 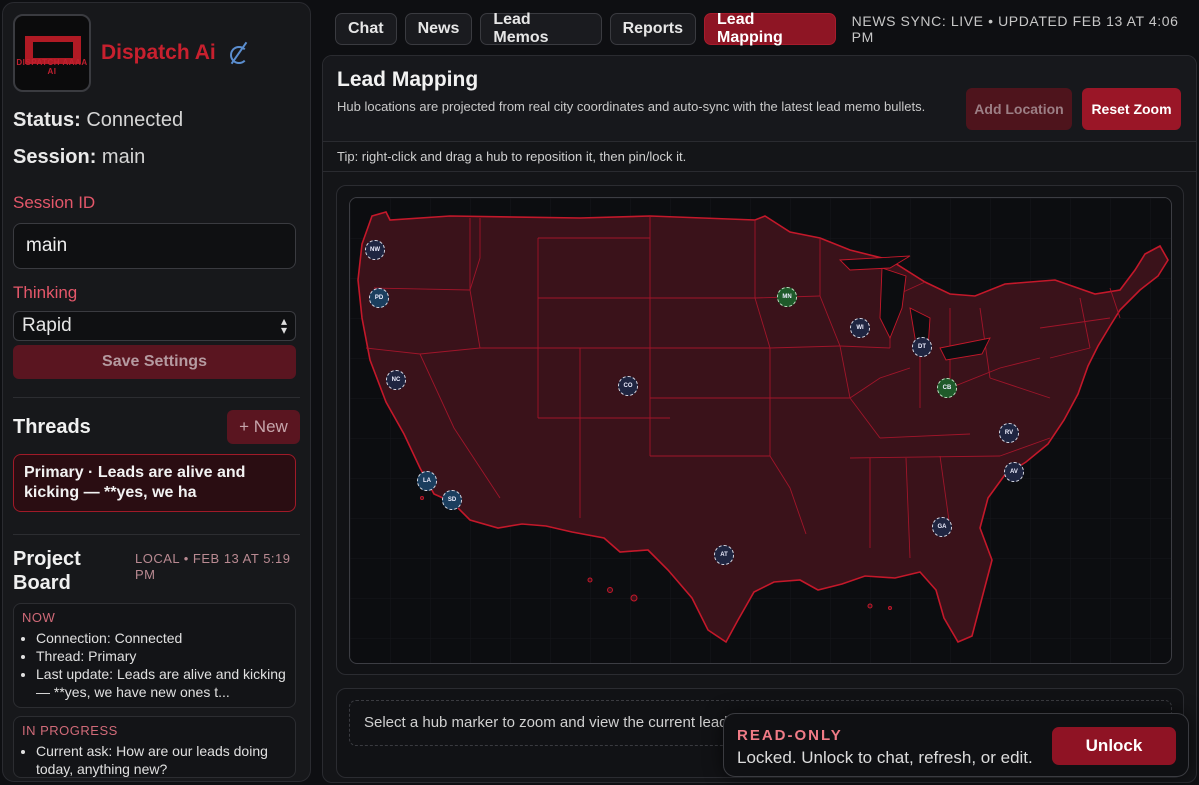 I want to click on hub-marker: NW, so click(x=375, y=250).